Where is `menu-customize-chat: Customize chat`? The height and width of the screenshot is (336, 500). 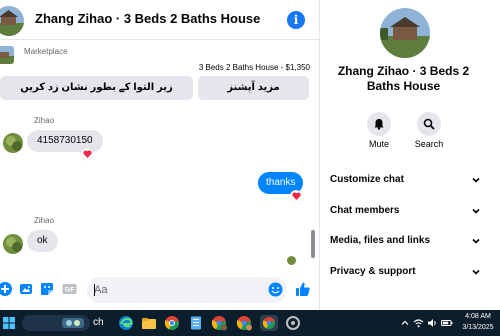 menu-customize-chat: Customize chat is located at coordinates (406, 180).